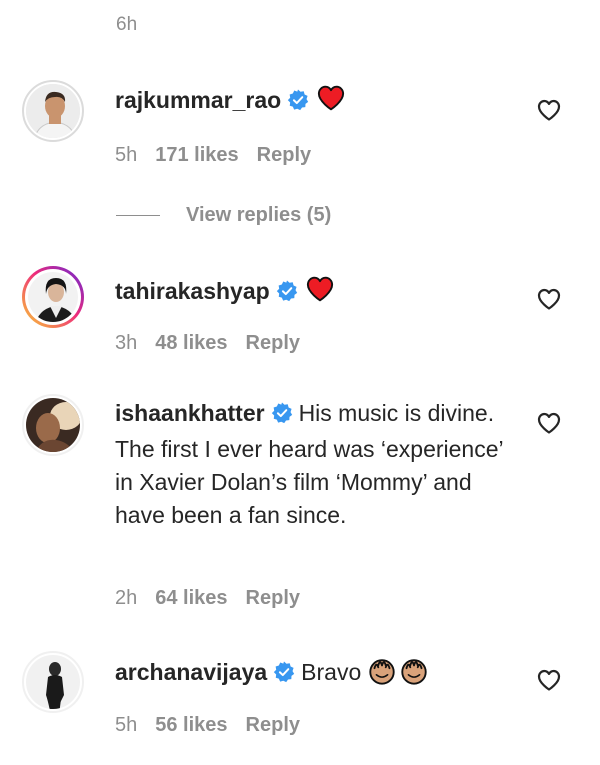 Image resolution: width=600 pixels, height=765 pixels. I want to click on comment-body: tahirakashyap, so click(315, 293).